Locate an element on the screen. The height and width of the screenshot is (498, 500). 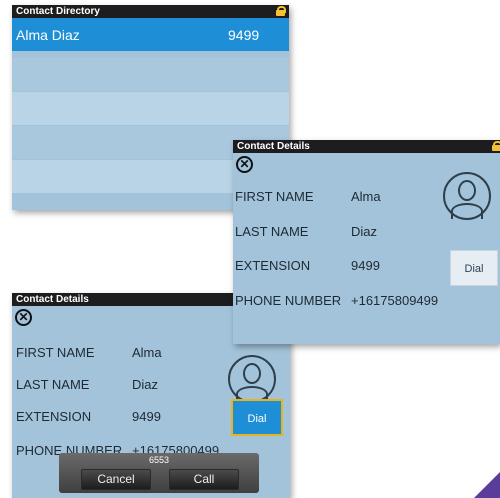
dialed-number: 6553 is located at coordinates (159, 460).